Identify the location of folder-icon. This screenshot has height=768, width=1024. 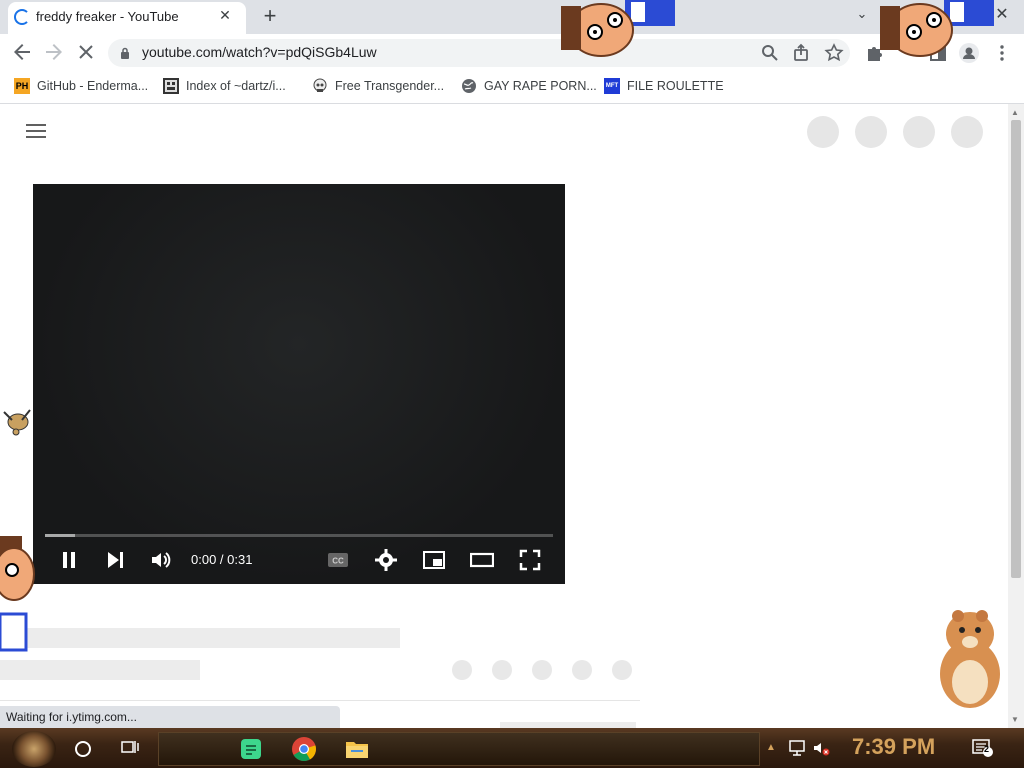
(171, 86).